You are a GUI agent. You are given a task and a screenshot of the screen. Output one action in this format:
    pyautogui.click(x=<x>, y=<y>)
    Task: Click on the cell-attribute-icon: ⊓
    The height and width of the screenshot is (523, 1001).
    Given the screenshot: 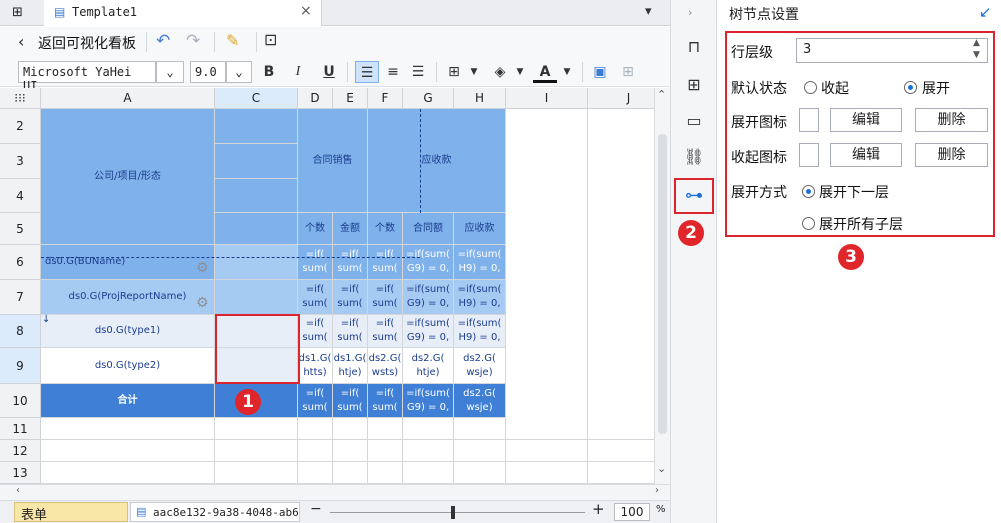 What is the action you would take?
    pyautogui.click(x=694, y=47)
    